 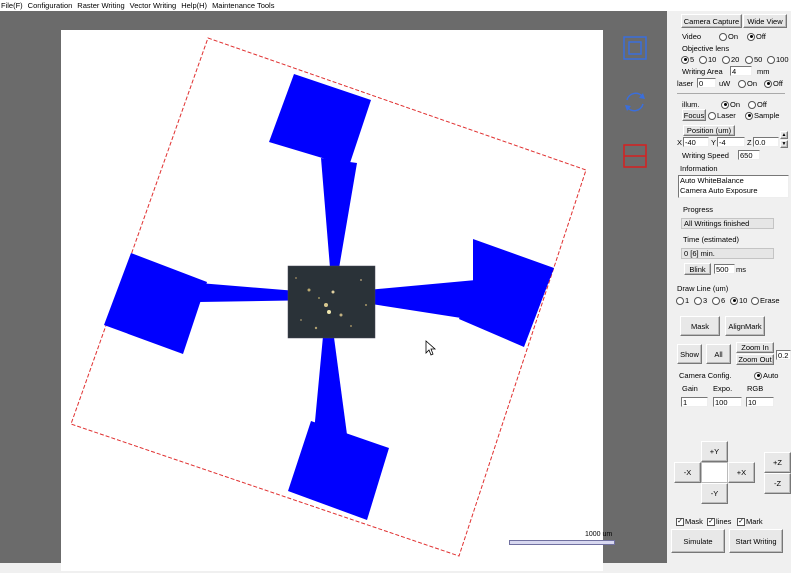 What do you see at coordinates (682, 300) in the screenshot?
I see `drawline-1-radio: 1` at bounding box center [682, 300].